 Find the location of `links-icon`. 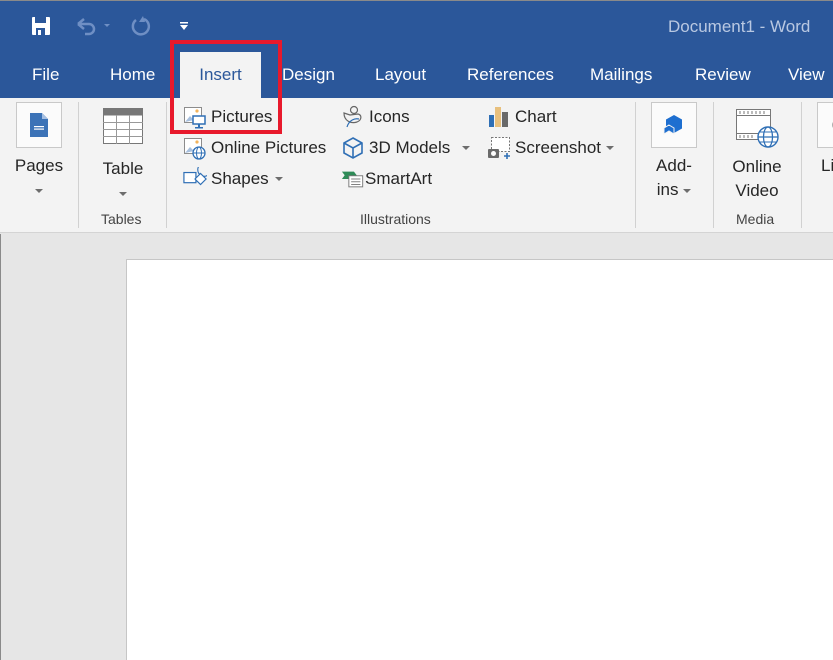

links-icon is located at coordinates (832, 125).